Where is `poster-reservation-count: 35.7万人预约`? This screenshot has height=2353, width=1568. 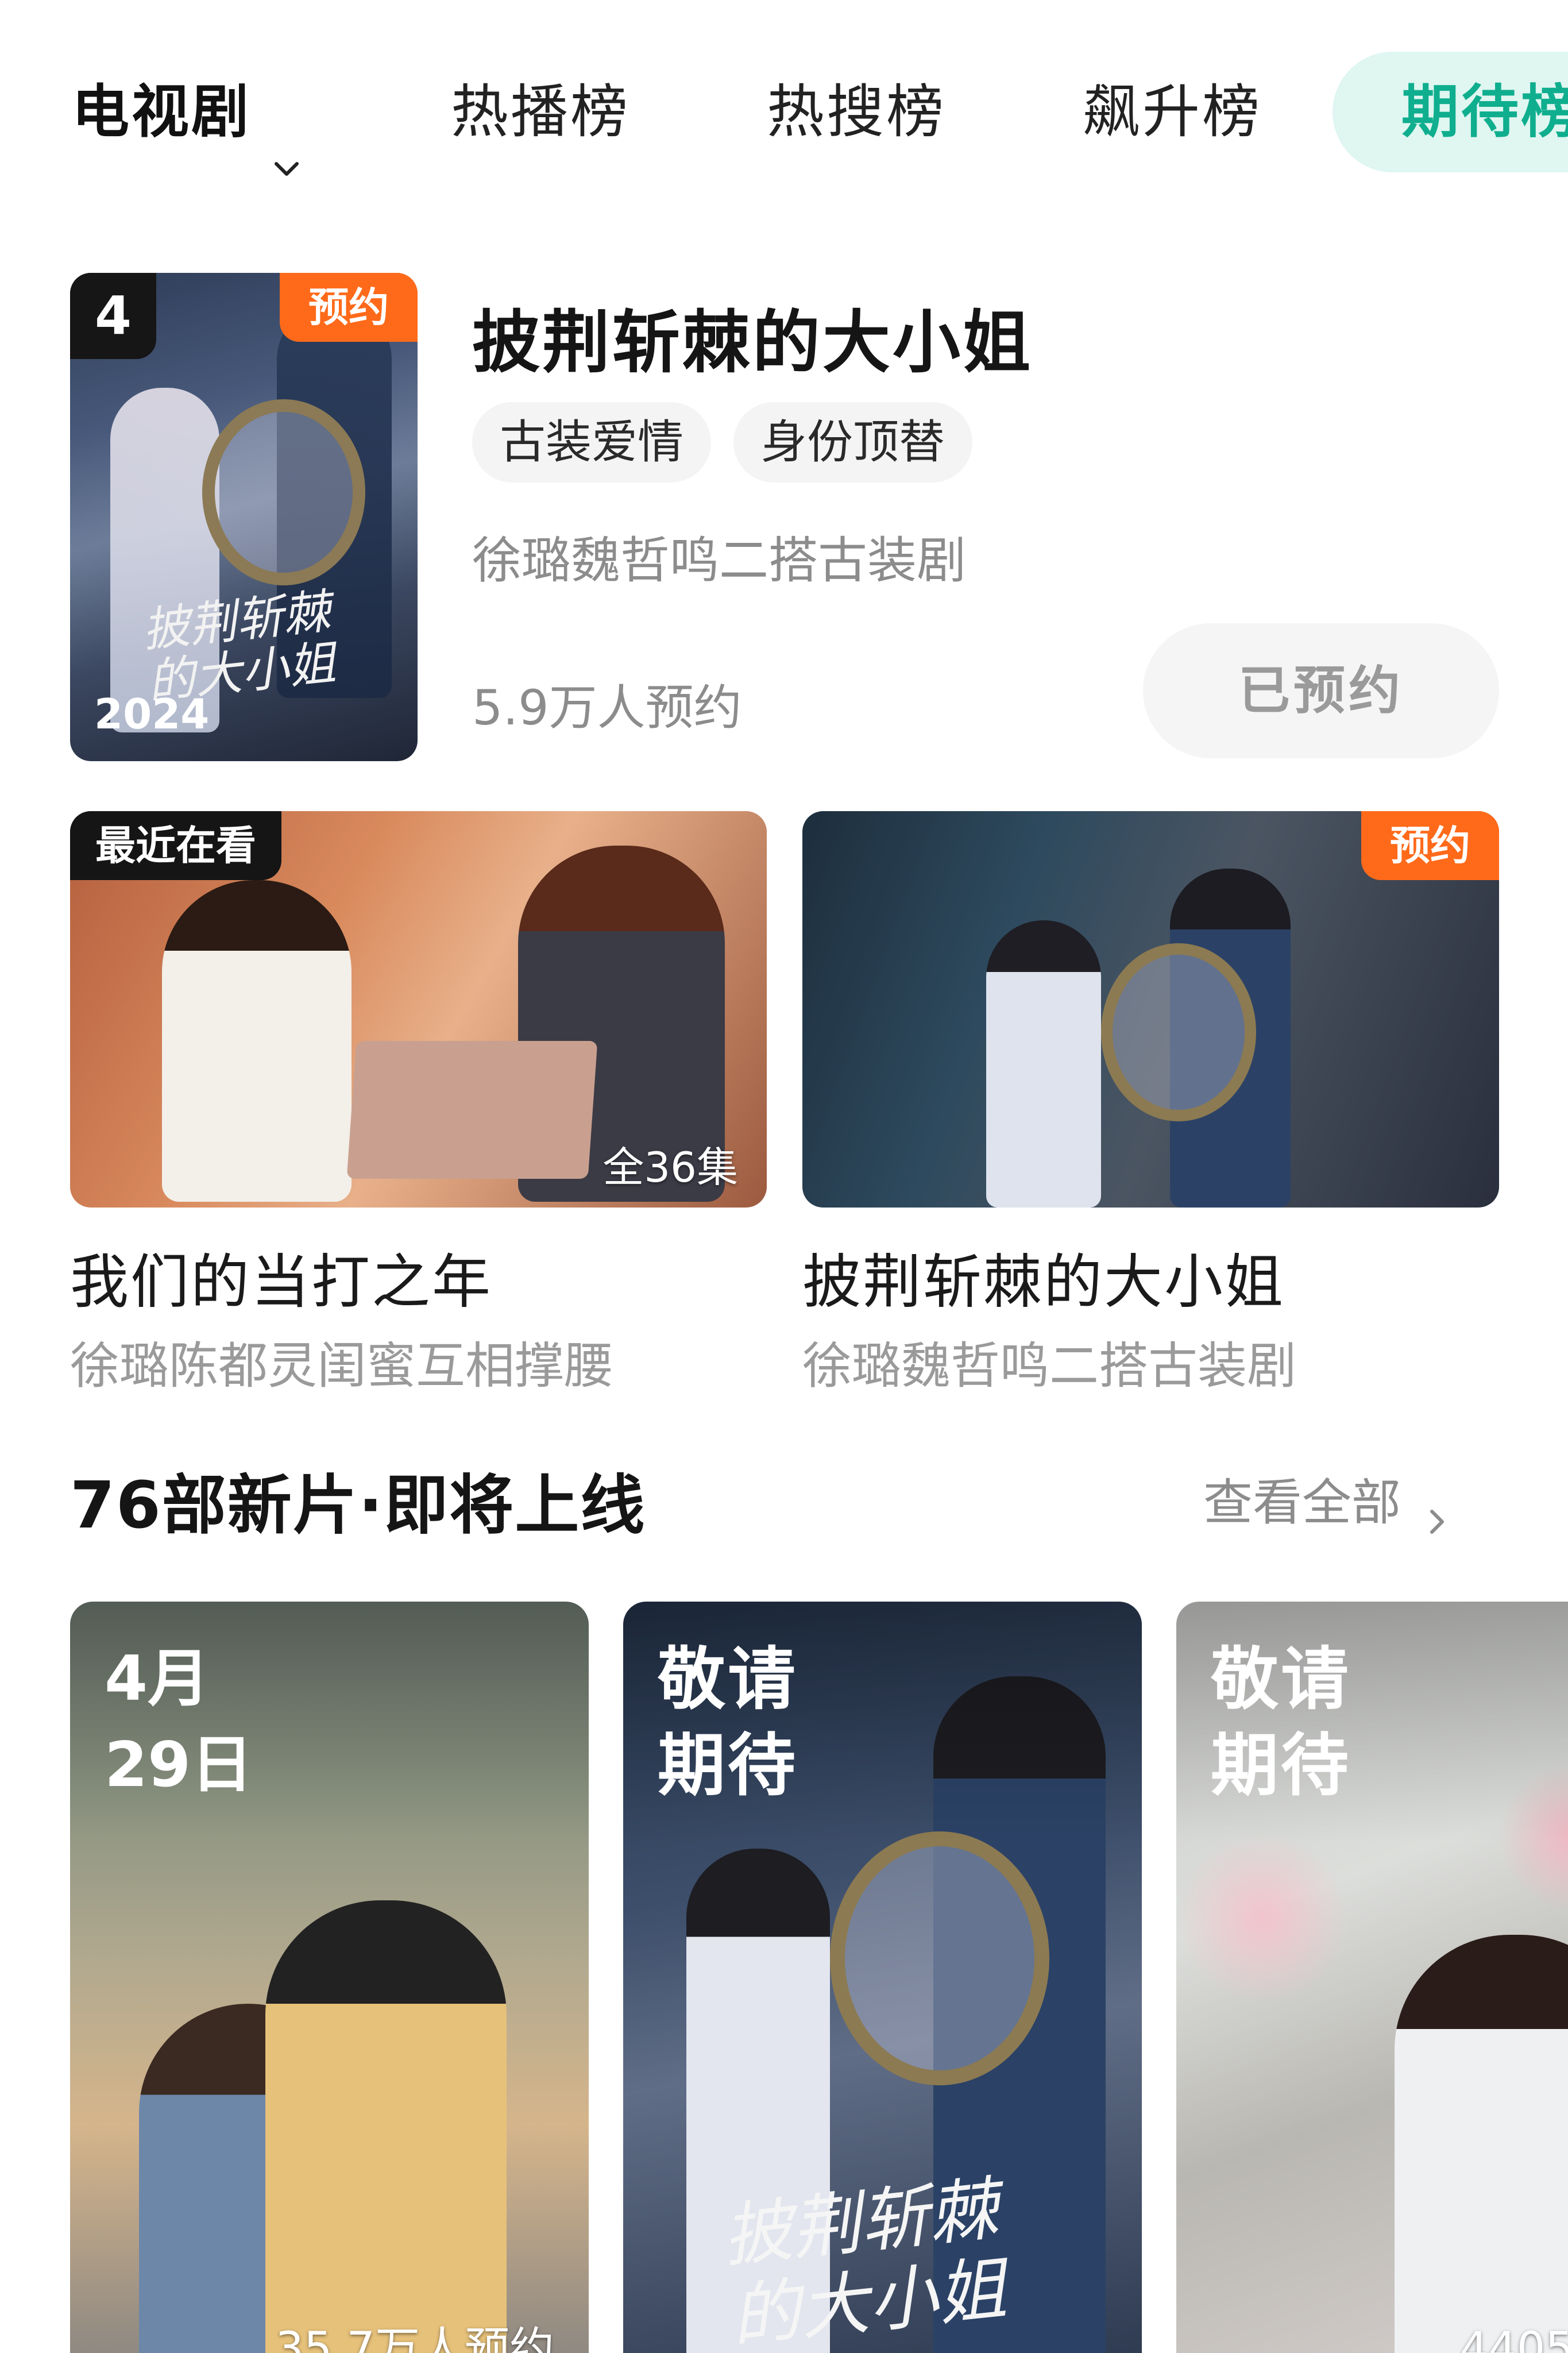 poster-reservation-count: 35.7万人预约 is located at coordinates (414, 2338).